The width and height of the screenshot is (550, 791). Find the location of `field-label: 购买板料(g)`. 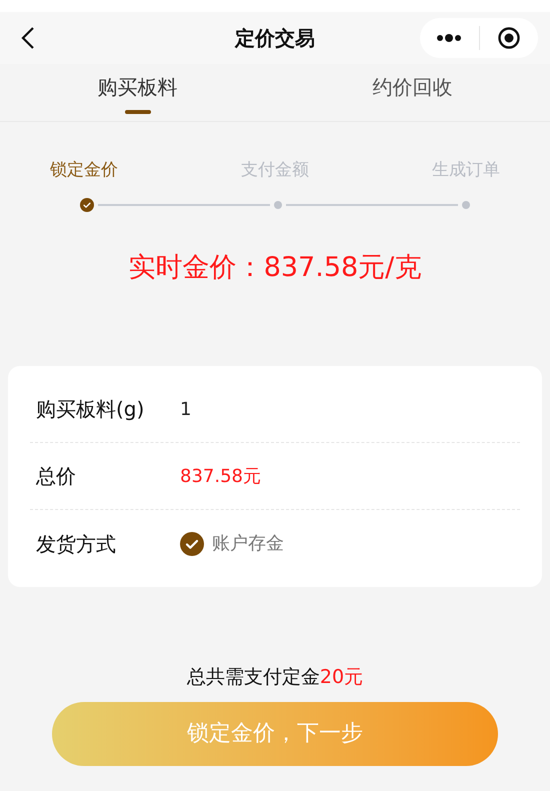

field-label: 购买板料(g) is located at coordinates (90, 409).